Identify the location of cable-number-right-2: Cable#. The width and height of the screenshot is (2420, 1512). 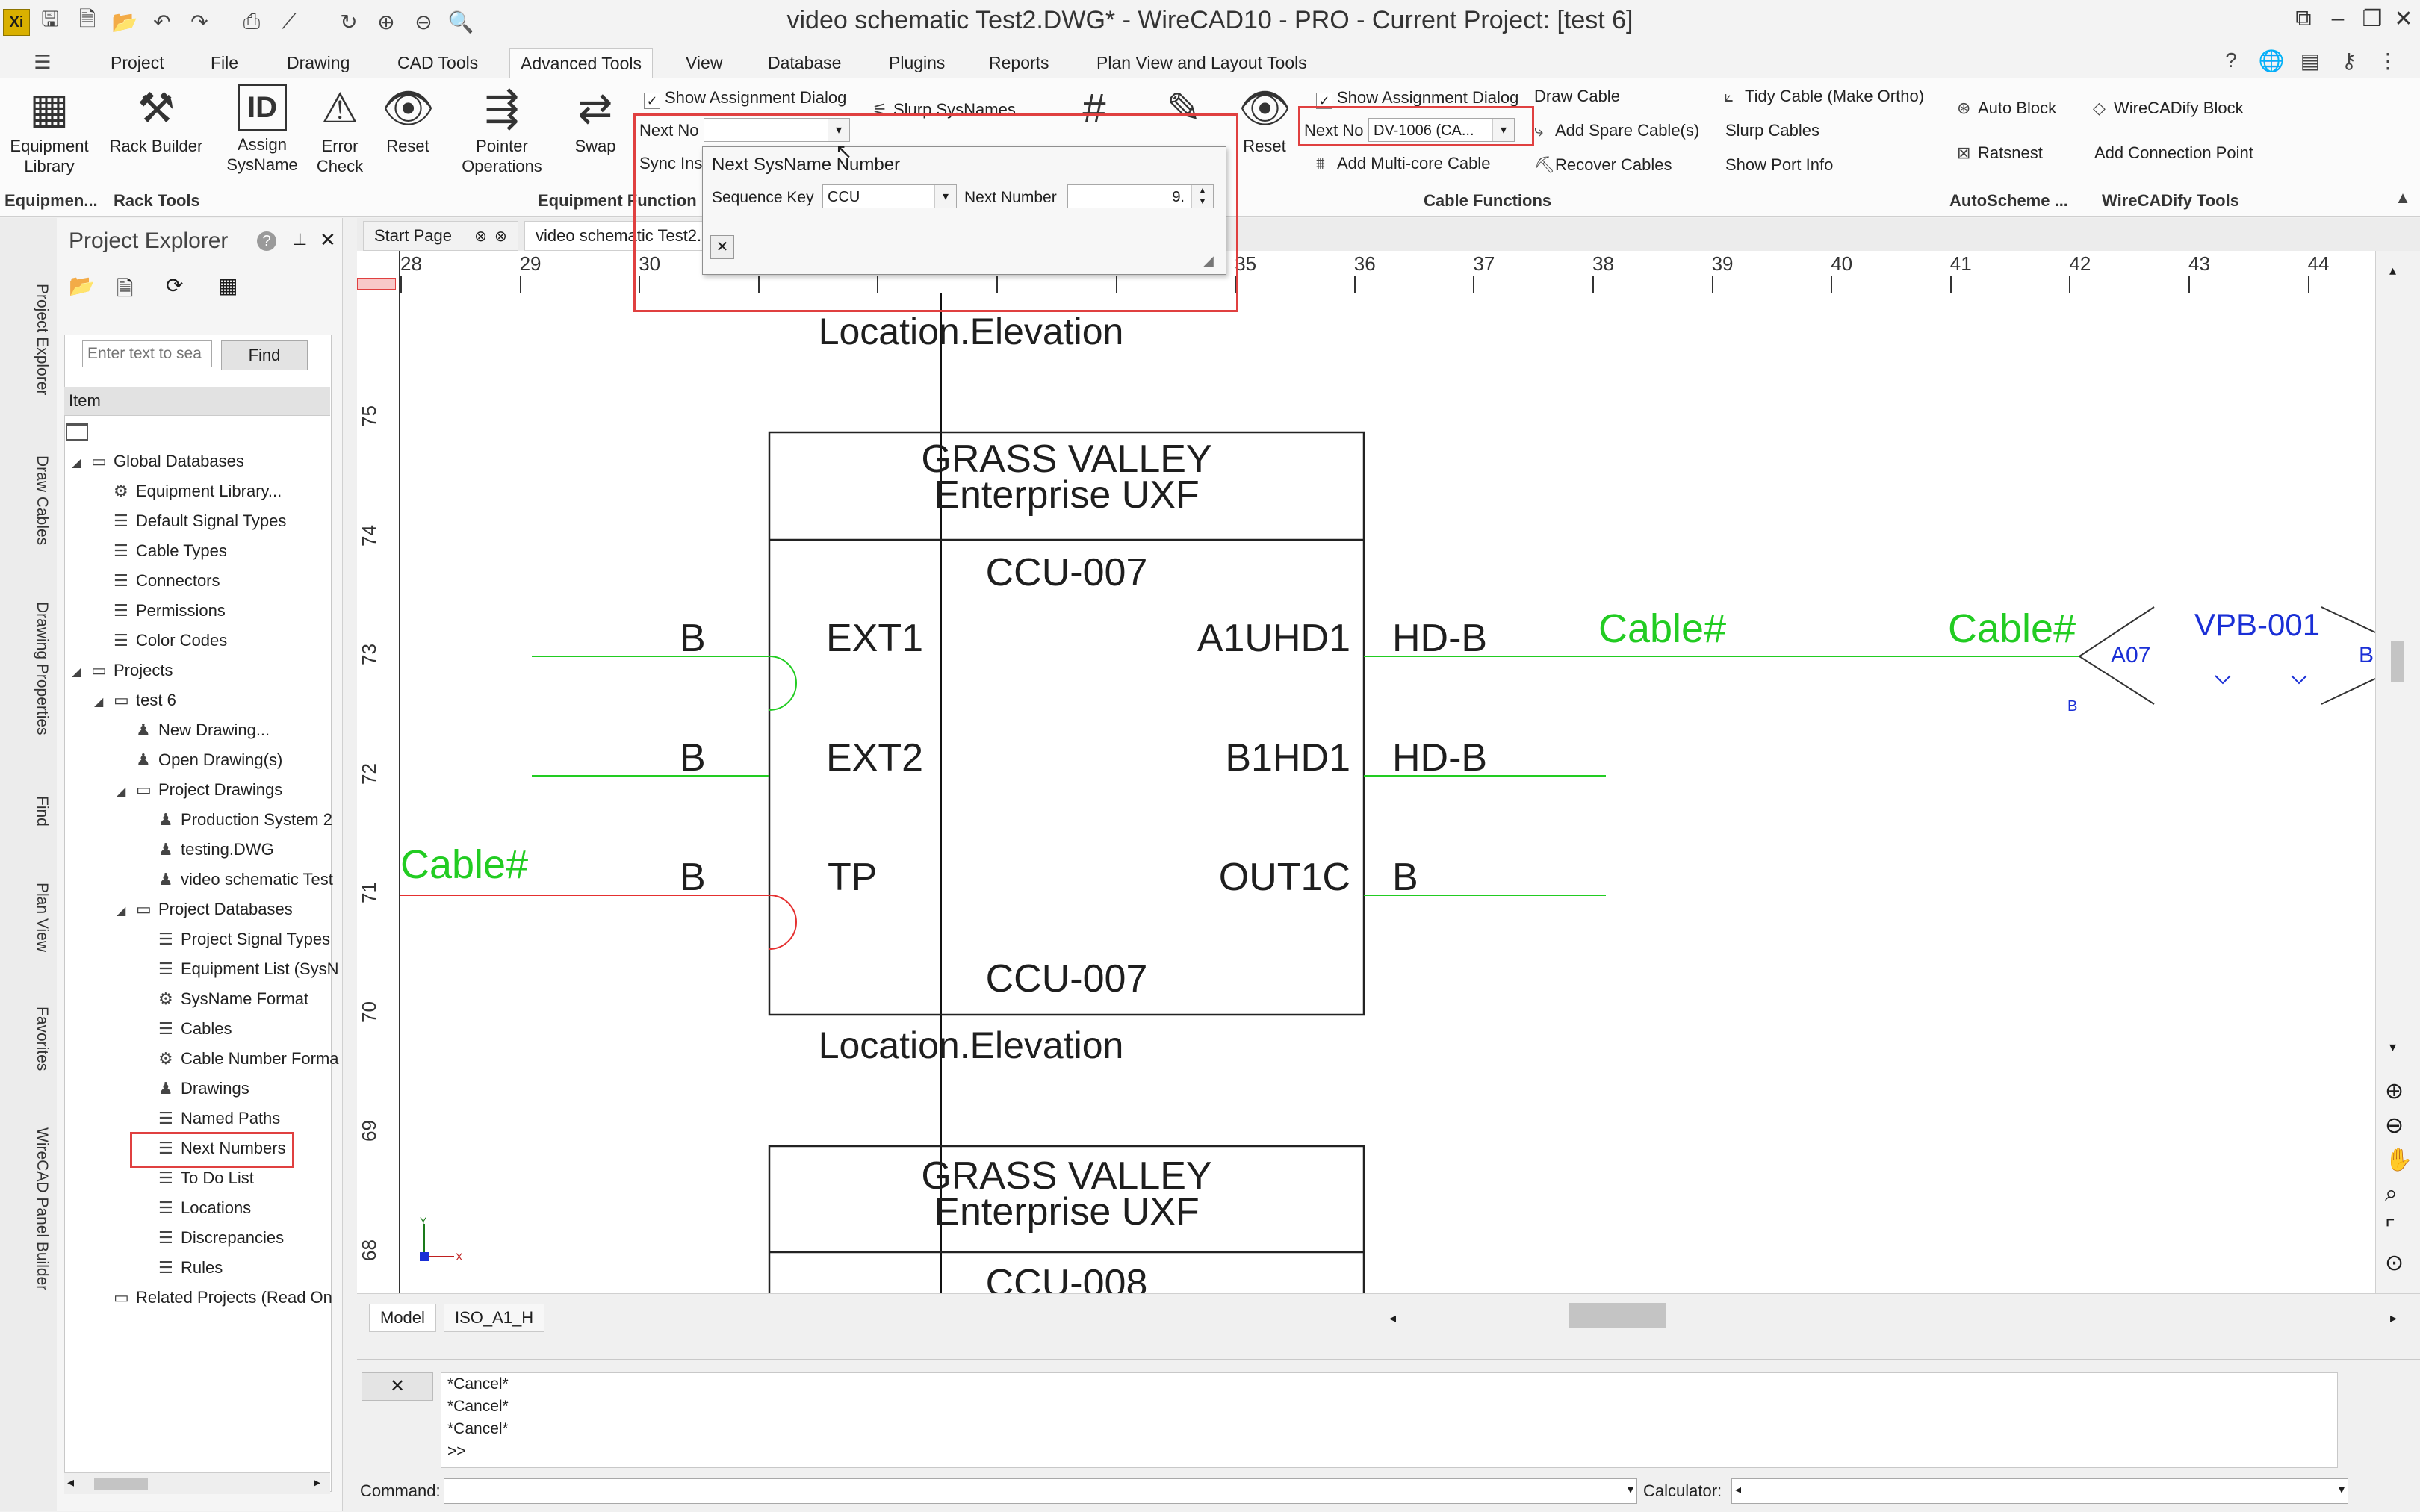
(2012, 629).